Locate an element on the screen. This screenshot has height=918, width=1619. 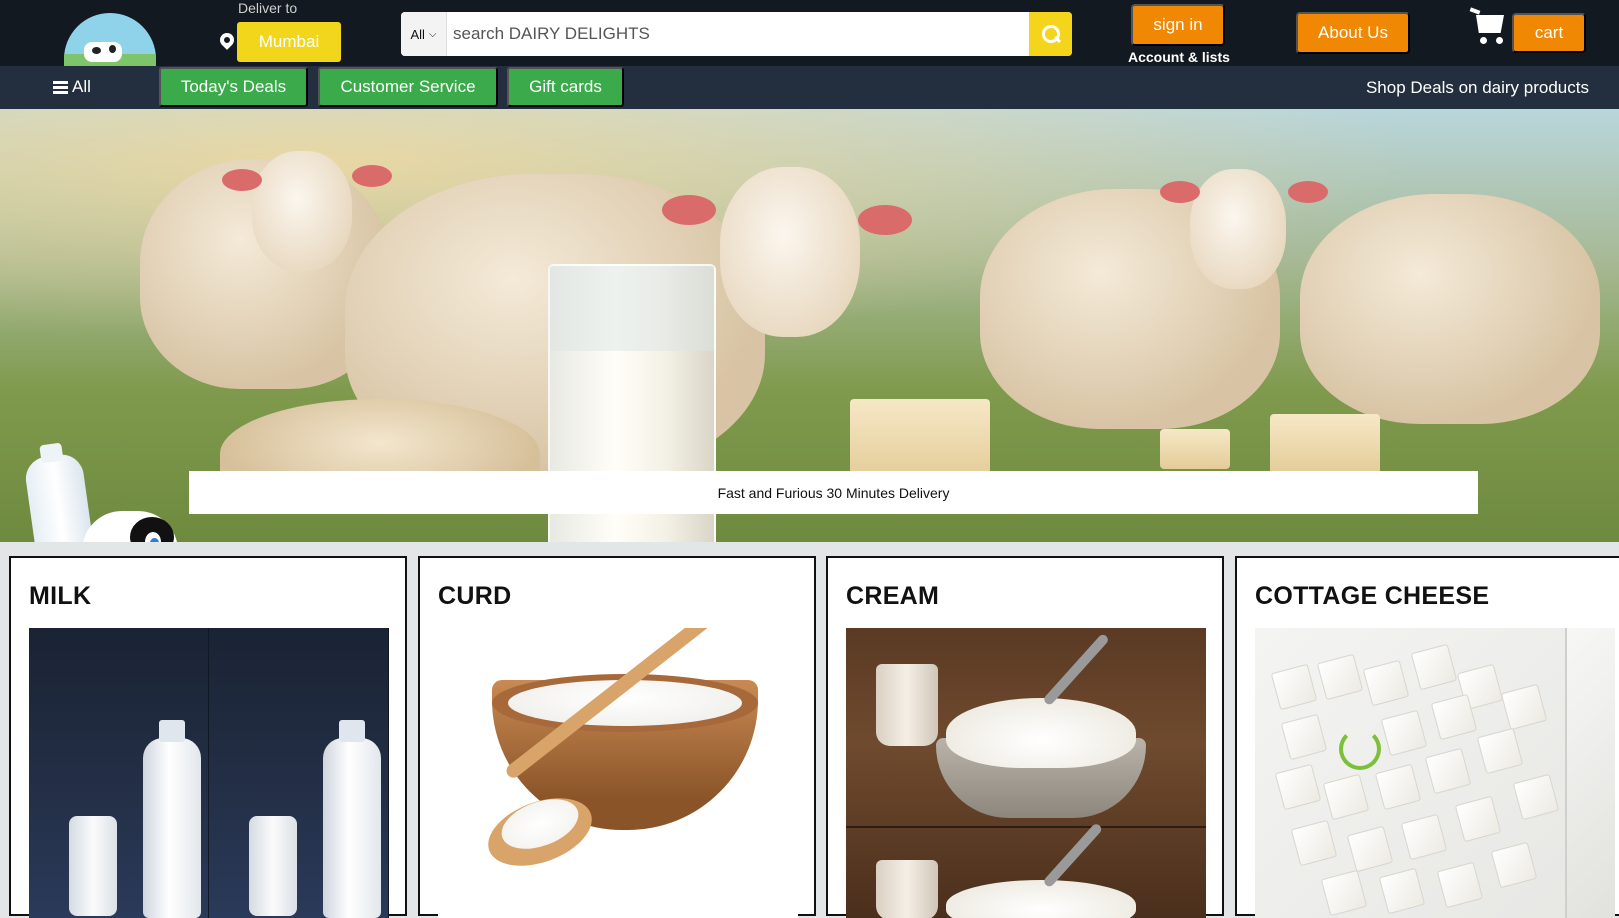
search-category-select: All ⌵ is located at coordinates (424, 34).